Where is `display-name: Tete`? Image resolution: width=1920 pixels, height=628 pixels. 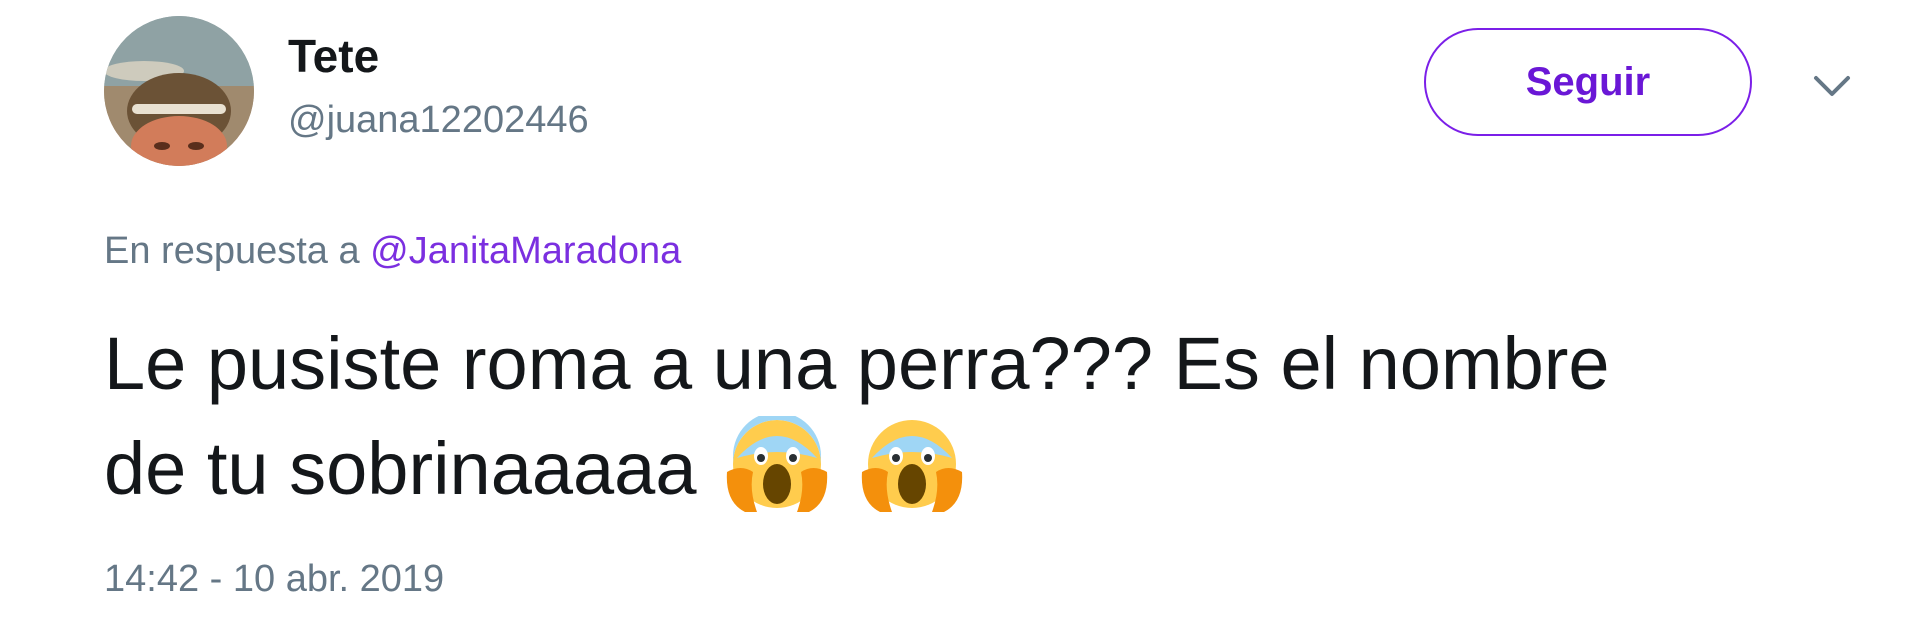
display-name: Tete is located at coordinates (333, 56).